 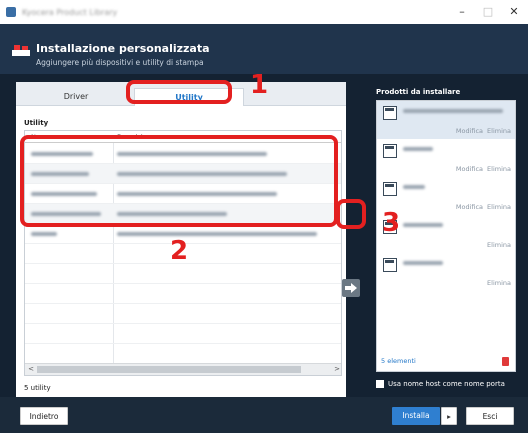 What do you see at coordinates (259, 85) in the screenshot?
I see `callout-1: 1` at bounding box center [259, 85].